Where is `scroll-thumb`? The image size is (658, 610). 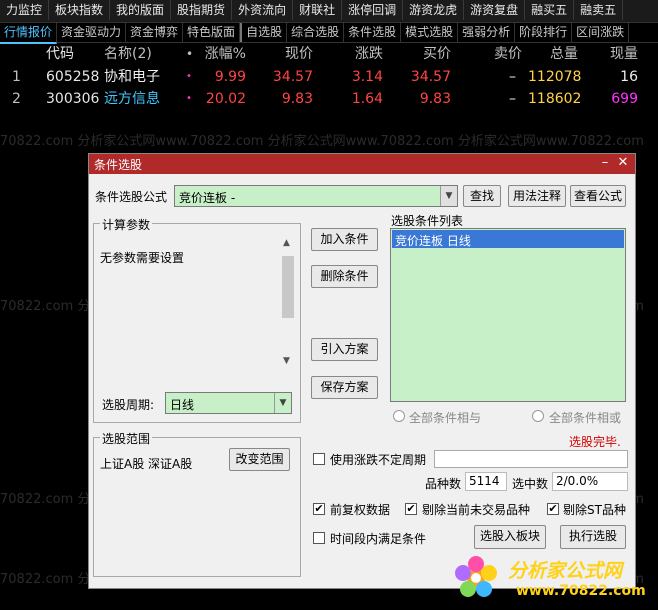 scroll-thumb is located at coordinates (288, 287).